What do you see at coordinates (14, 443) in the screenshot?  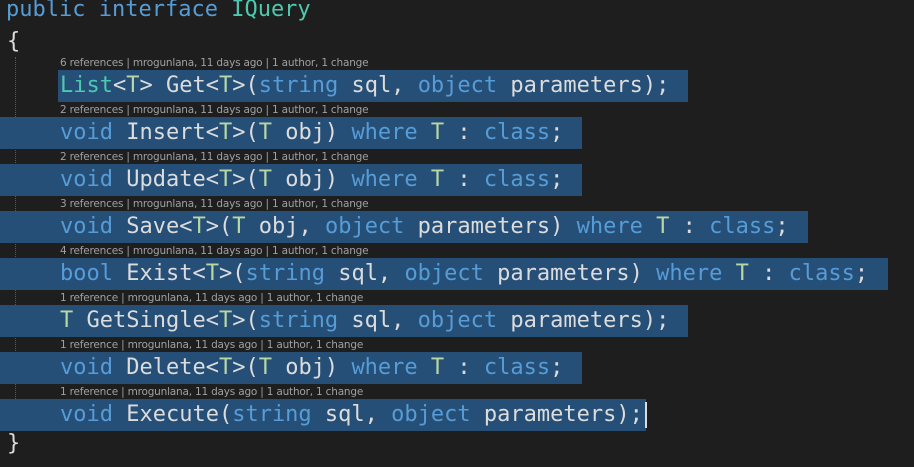 I see `close-brace: }` at bounding box center [14, 443].